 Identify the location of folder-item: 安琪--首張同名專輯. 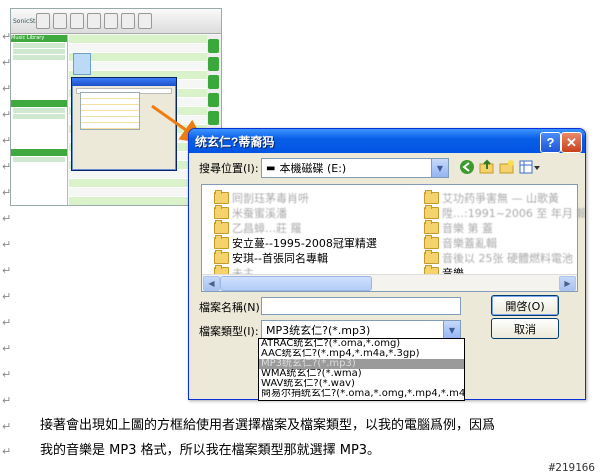
(271, 257).